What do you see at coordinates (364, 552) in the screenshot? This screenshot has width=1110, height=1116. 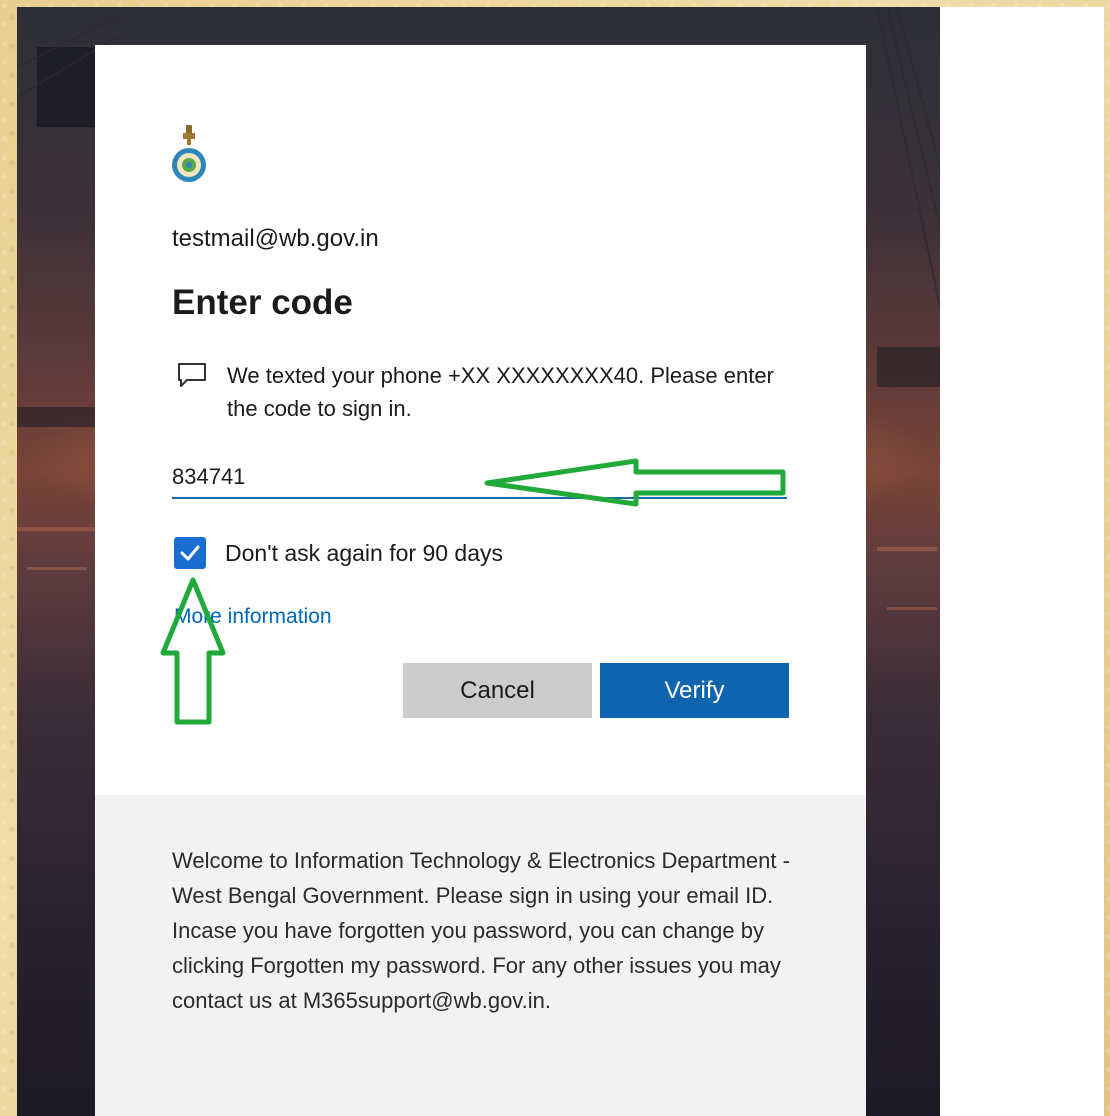 I see `remember-label: Don't ask again for 90 days` at bounding box center [364, 552].